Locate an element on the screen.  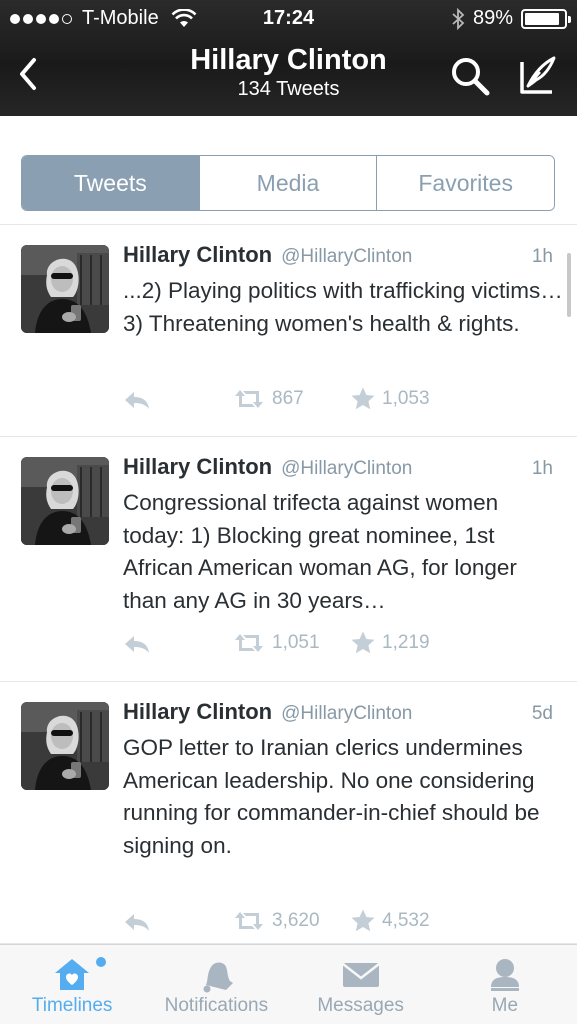
tab-label: Timelines is located at coordinates (72, 1005).